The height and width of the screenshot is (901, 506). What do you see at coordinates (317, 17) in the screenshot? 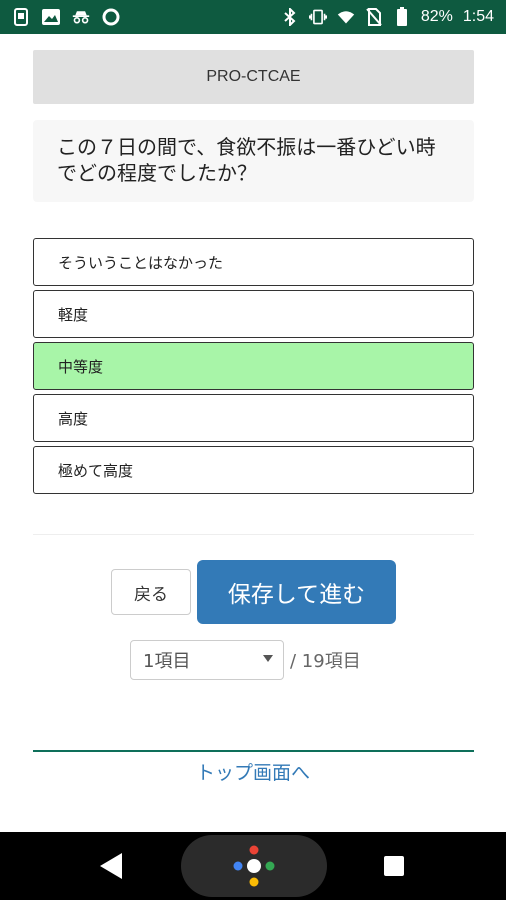
I see `vibrate-icon` at bounding box center [317, 17].